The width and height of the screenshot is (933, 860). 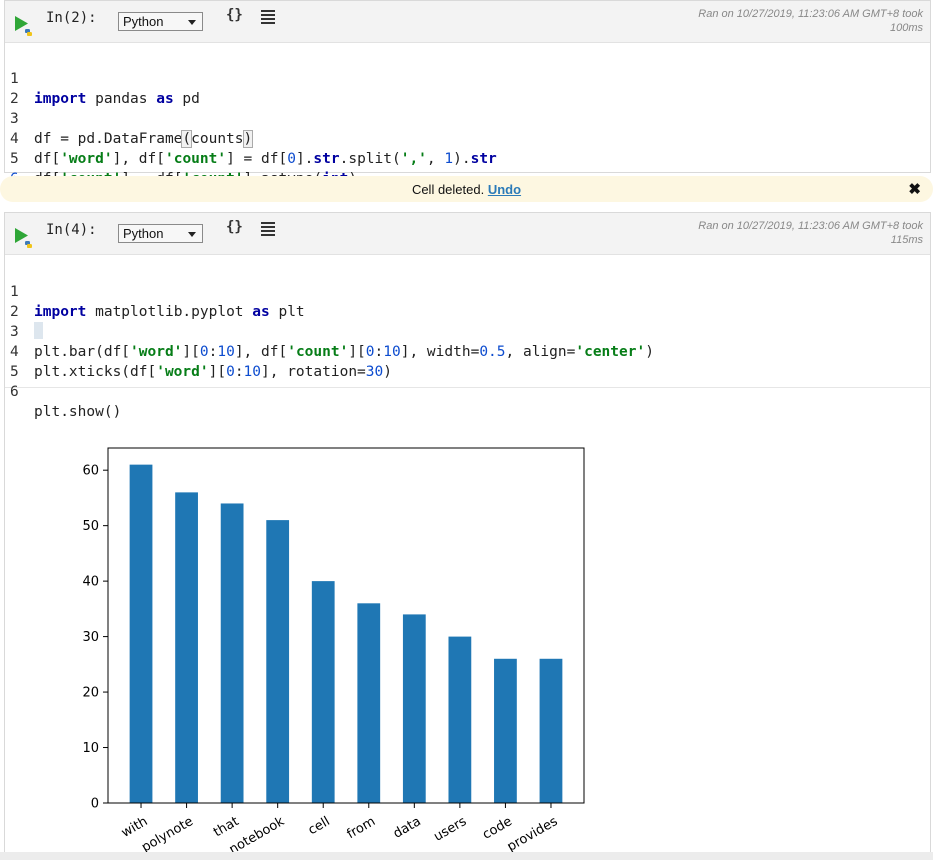 What do you see at coordinates (906, 28) in the screenshot?
I see `run-info-duration: 100ms` at bounding box center [906, 28].